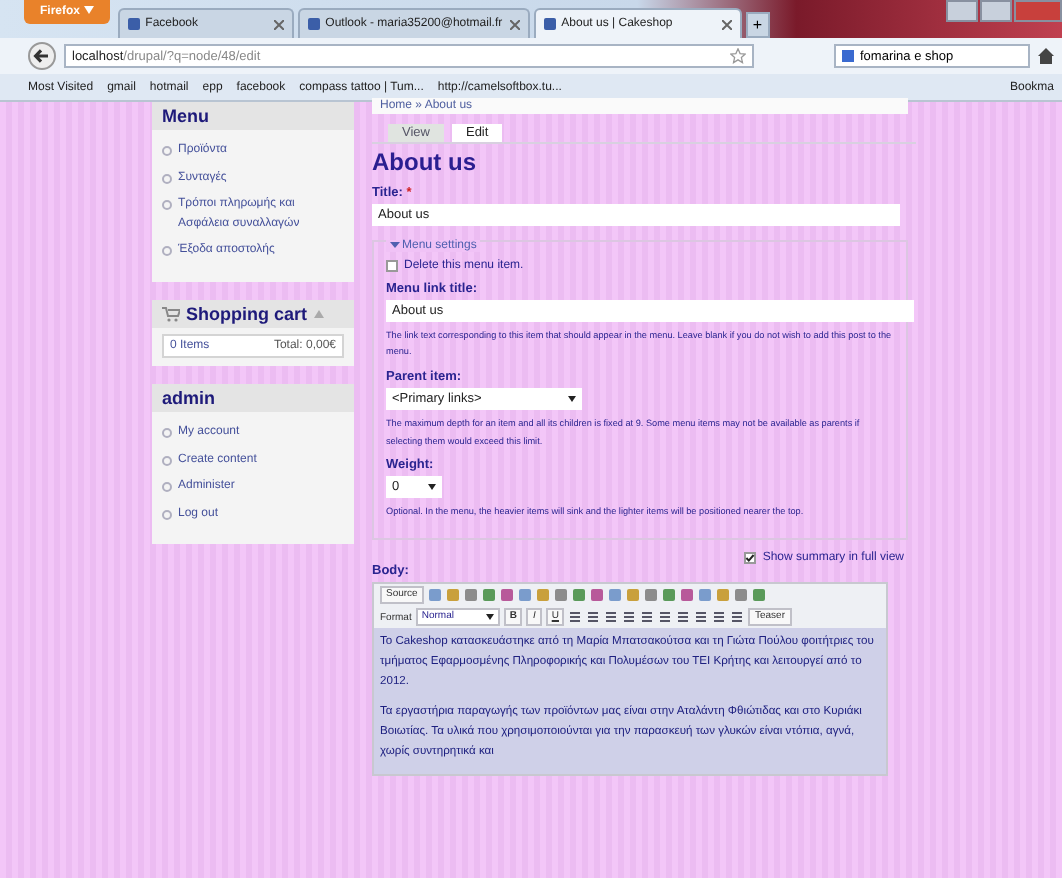 The width and height of the screenshot is (1062, 878). What do you see at coordinates (996, 11) in the screenshot?
I see `maximize-icon` at bounding box center [996, 11].